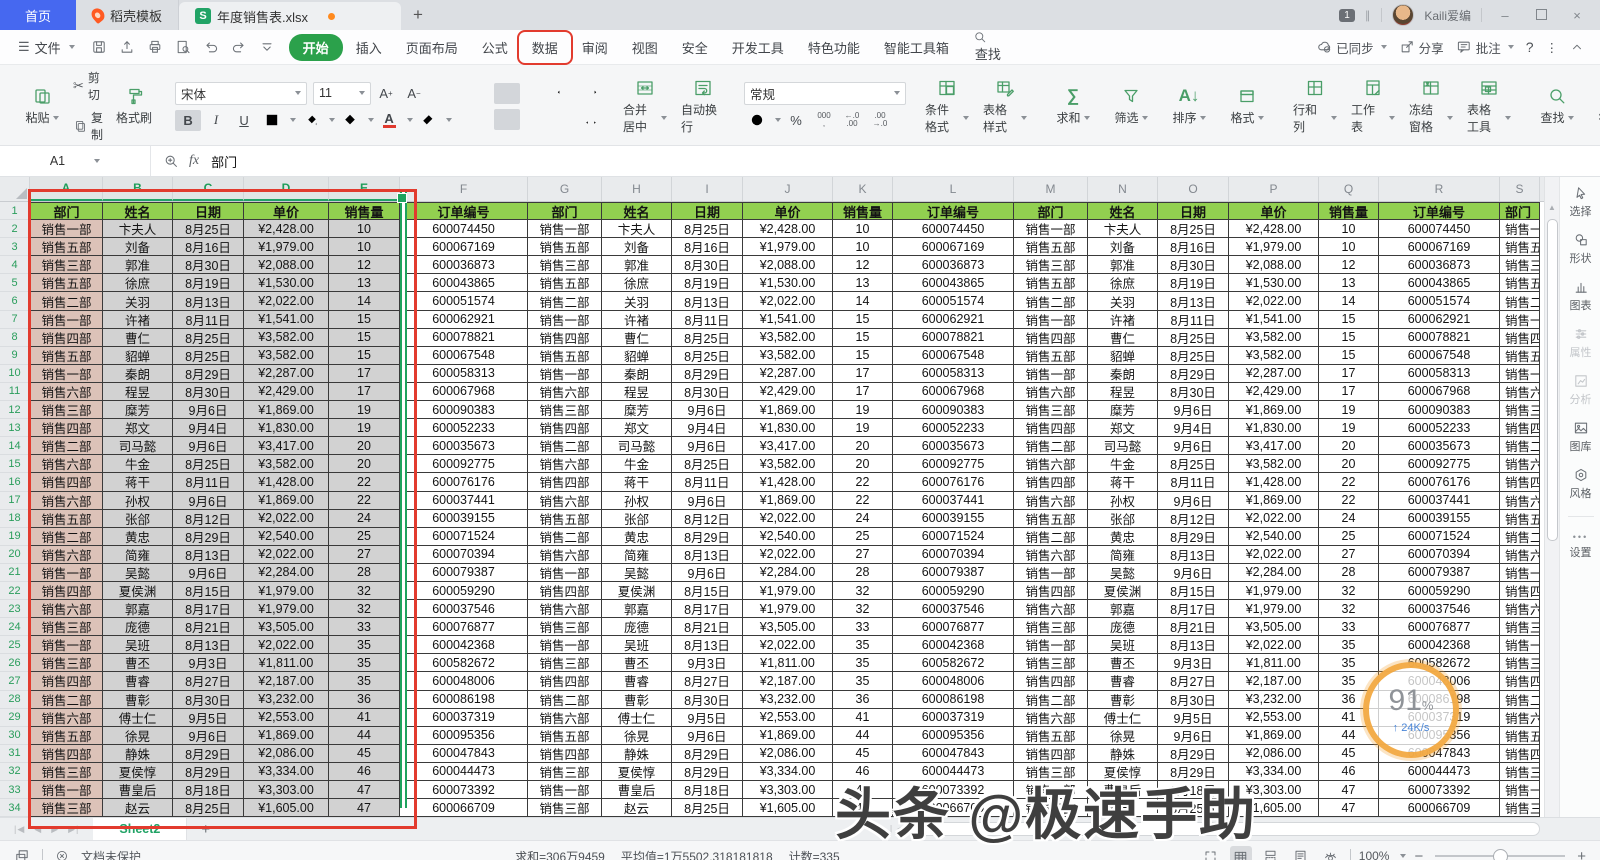 This screenshot has height=860, width=1600. What do you see at coordinates (1577, 47) in the screenshot?
I see `collapse-ribbon-icon` at bounding box center [1577, 47].